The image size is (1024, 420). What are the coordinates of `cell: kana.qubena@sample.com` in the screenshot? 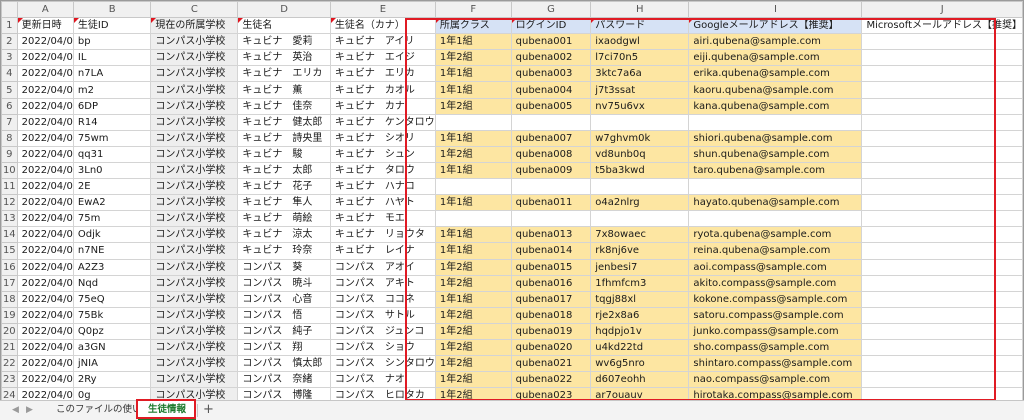 It's located at (775, 106).